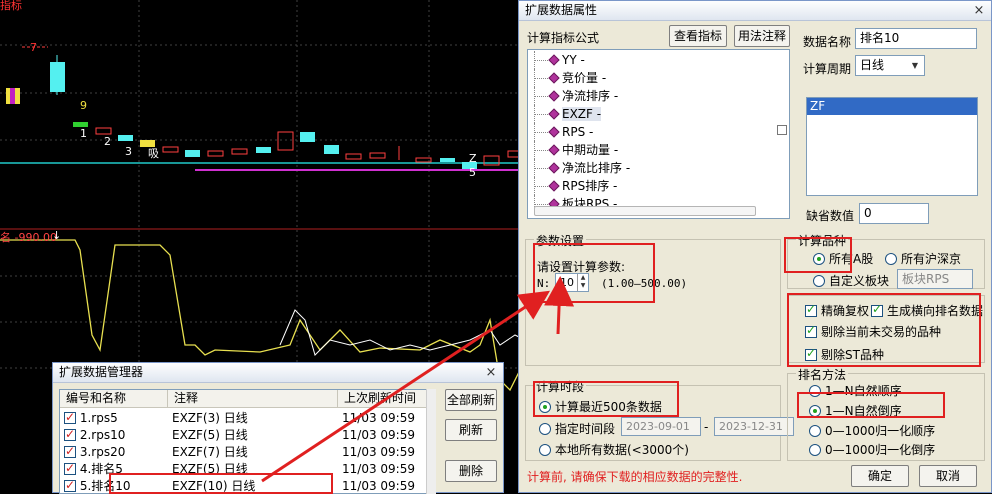 The width and height of the screenshot is (992, 494). I want to click on annotation-arrows, so click(418, 379).